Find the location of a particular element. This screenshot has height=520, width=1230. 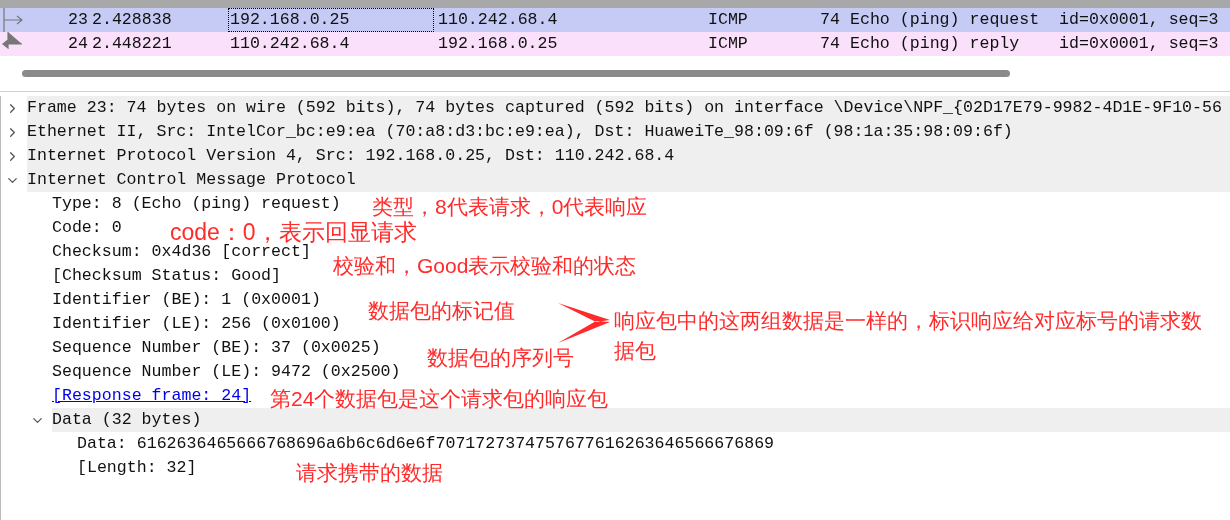

packet-destination: 110.242.68.4 is located at coordinates (498, 19).